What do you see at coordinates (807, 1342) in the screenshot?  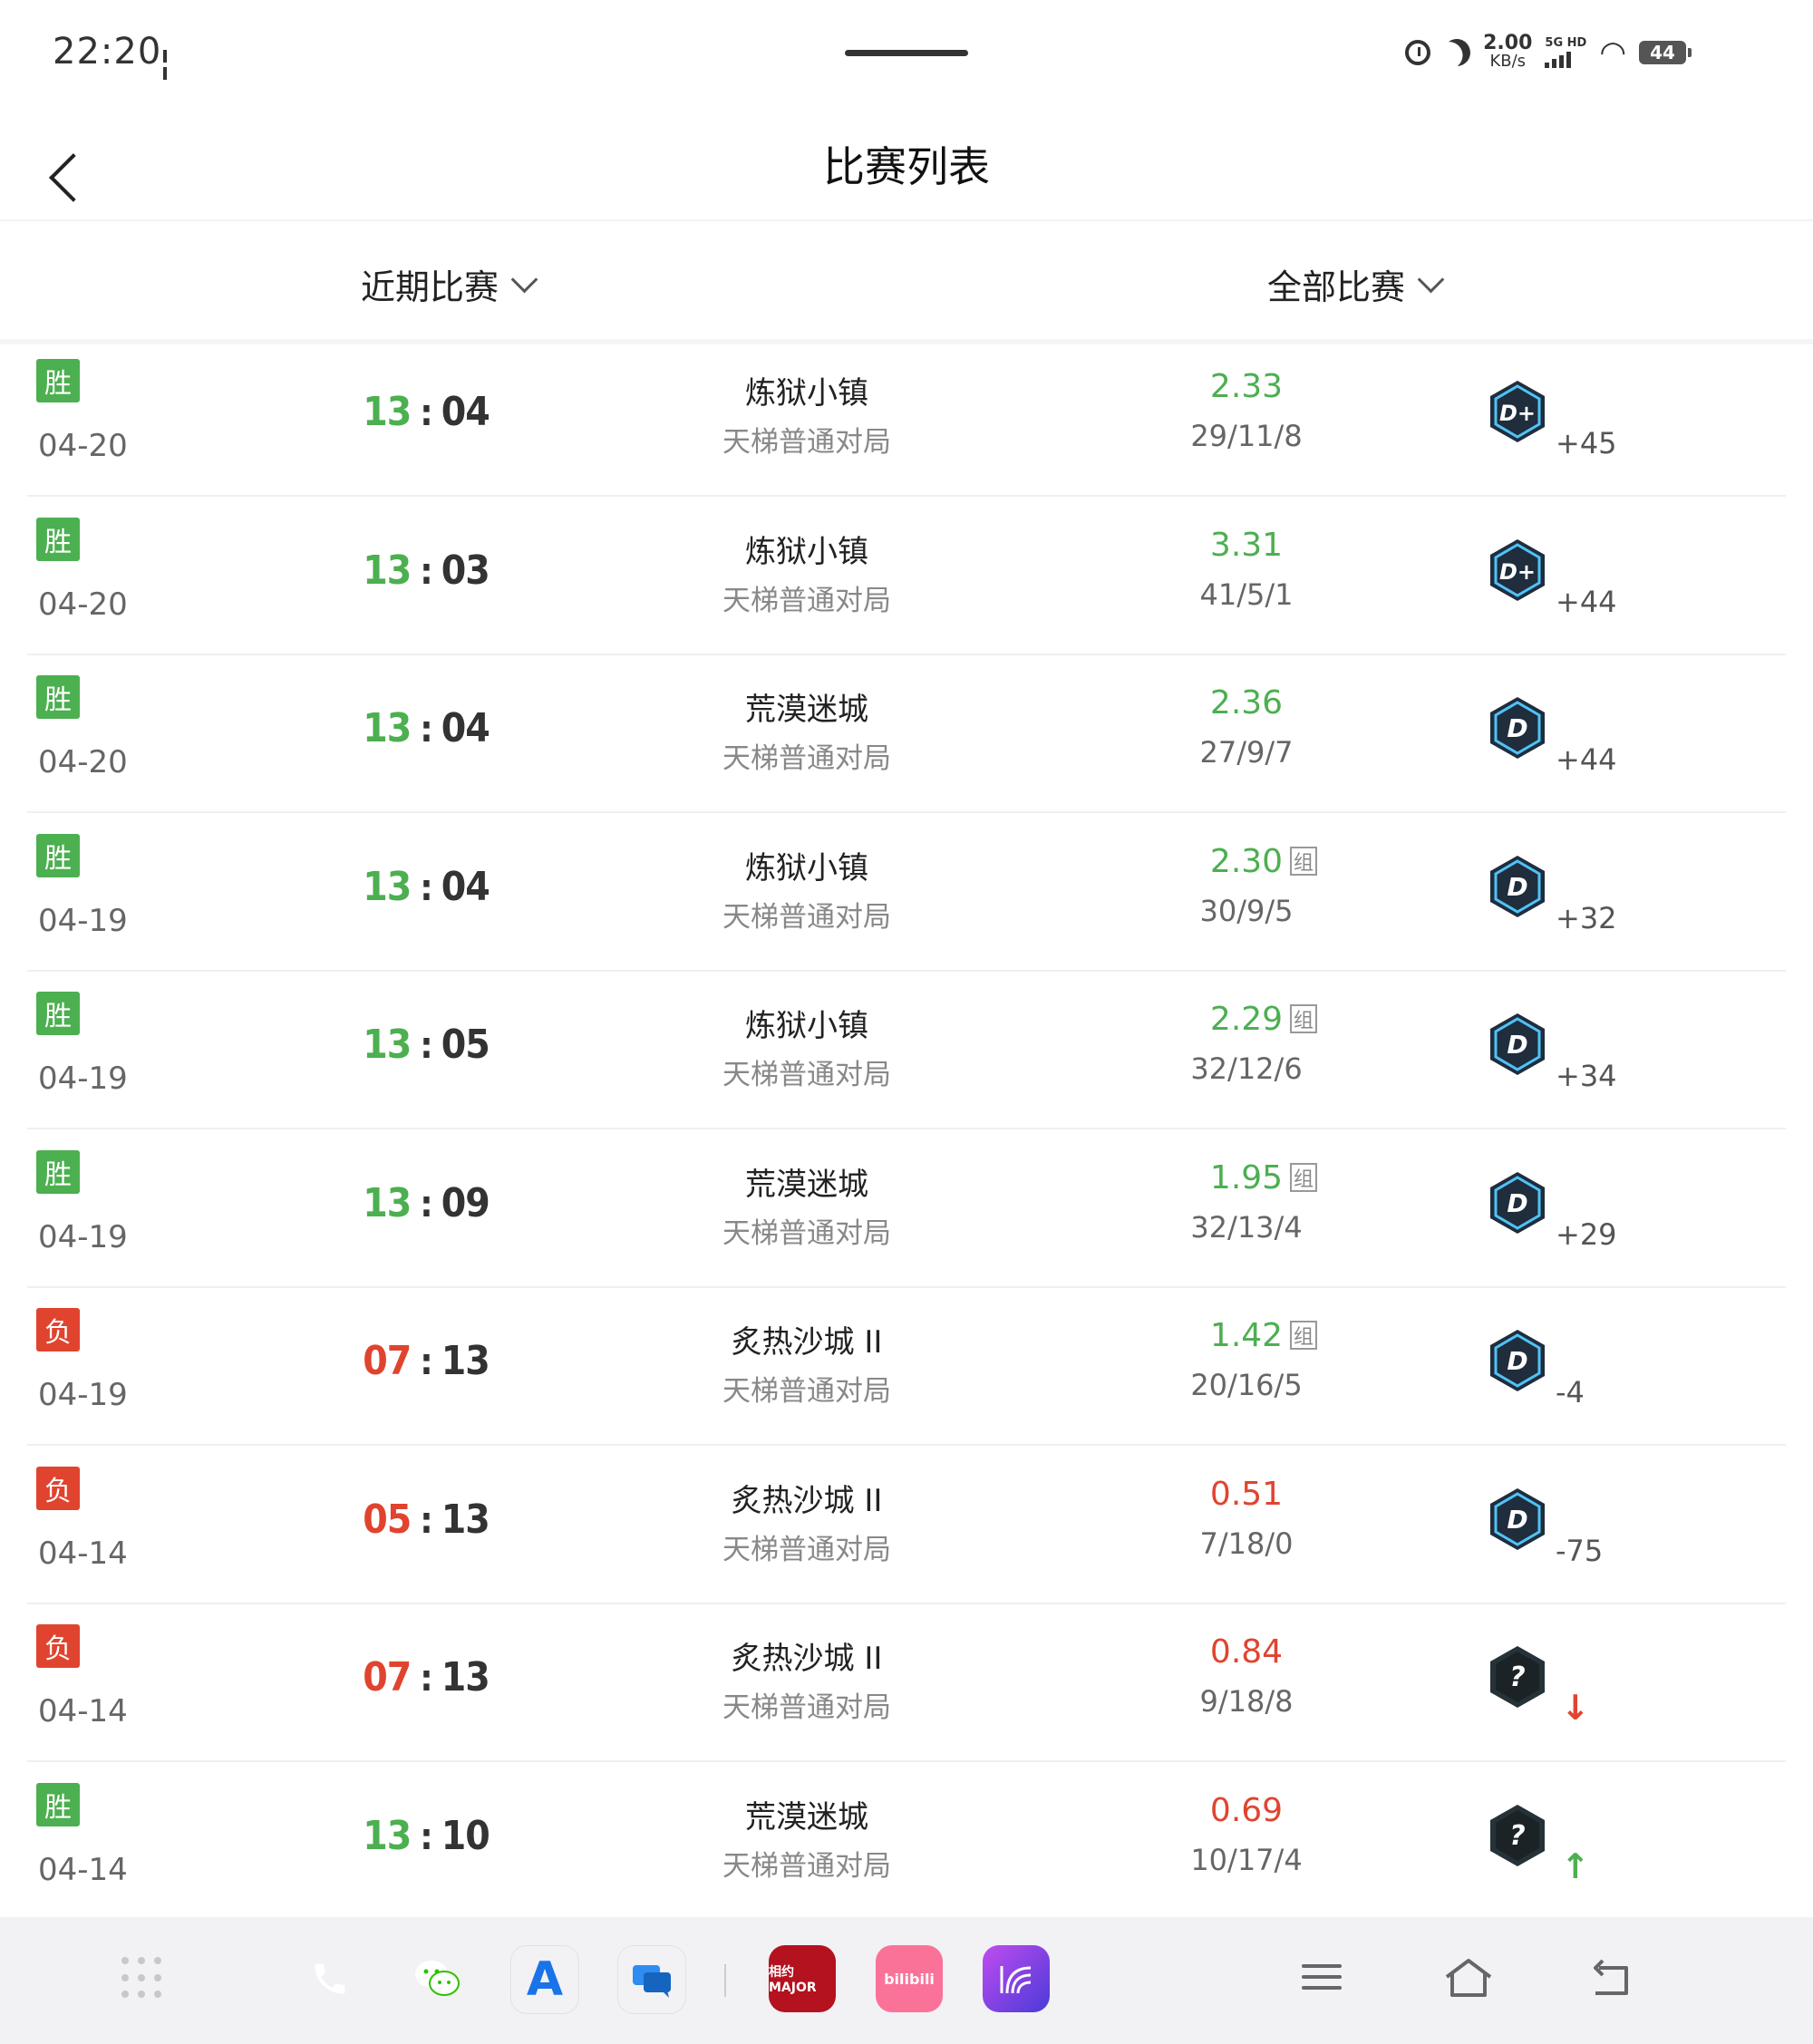 I see `map-name: 炙热沙城 II` at bounding box center [807, 1342].